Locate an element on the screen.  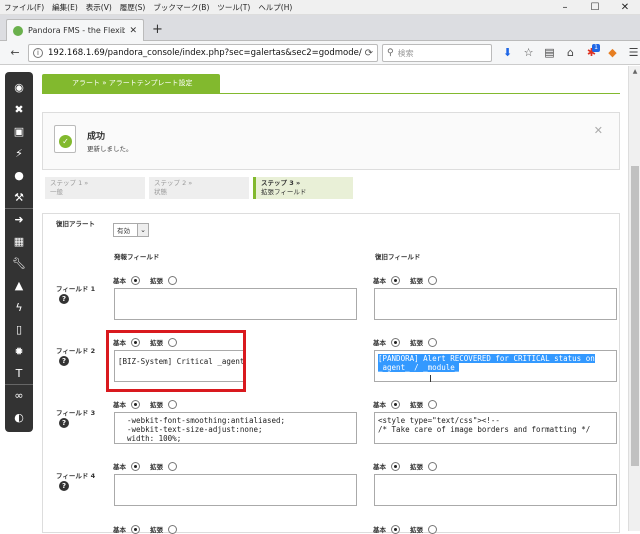
fired-fields-header: 発報フィールド is located at coordinates (137, 257).